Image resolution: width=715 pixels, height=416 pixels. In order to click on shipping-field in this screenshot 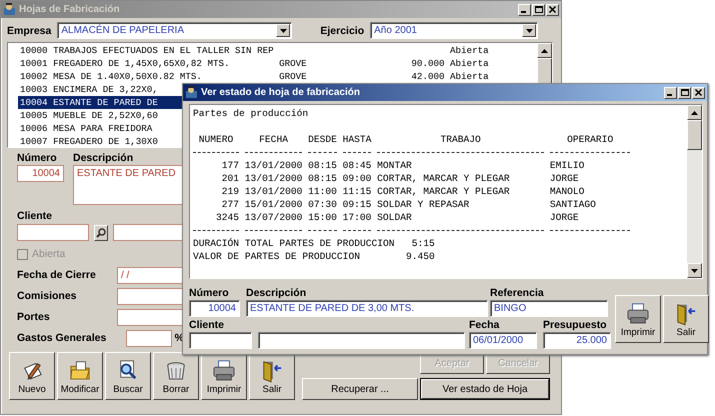, I will do `click(150, 317)`.